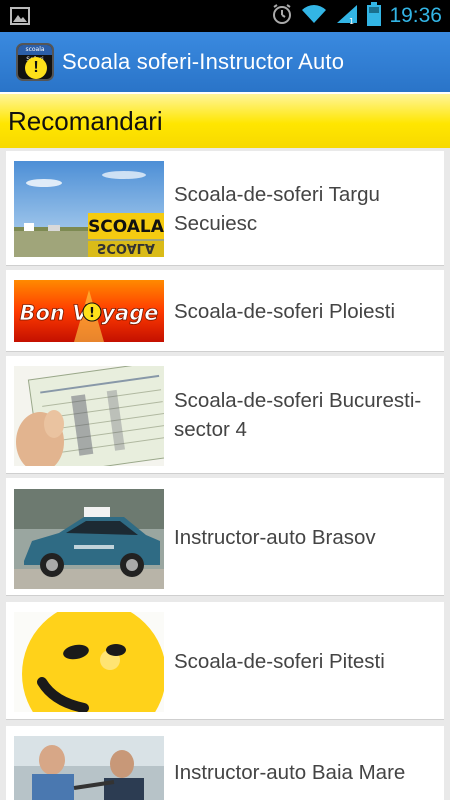 The width and height of the screenshot is (450, 800). What do you see at coordinates (126, 247) in the screenshot?
I see `svg-text: SCOALA` at bounding box center [126, 247].